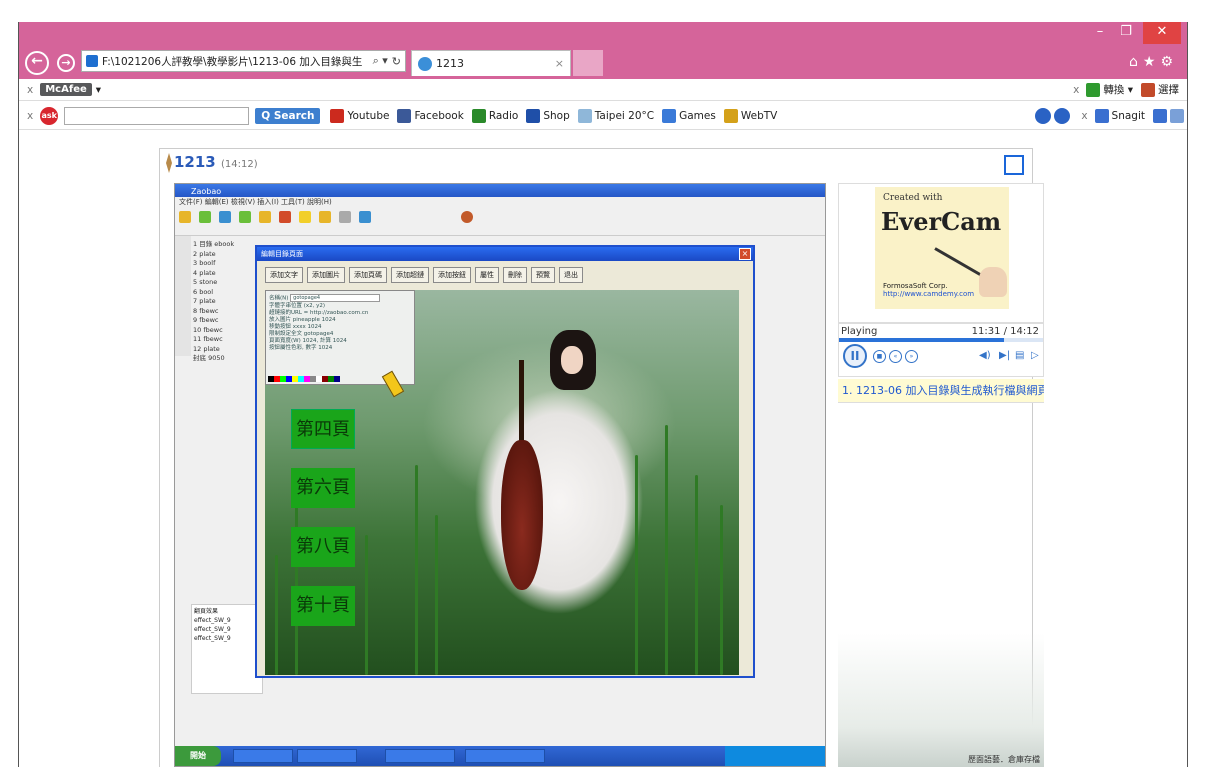  What do you see at coordinates (255, 202) in the screenshot?
I see `recorded-menu-bar: 文件(F) 編輯(E) 檢視(V) 插入(I) 工具(T) 說明(H)` at bounding box center [255, 202].